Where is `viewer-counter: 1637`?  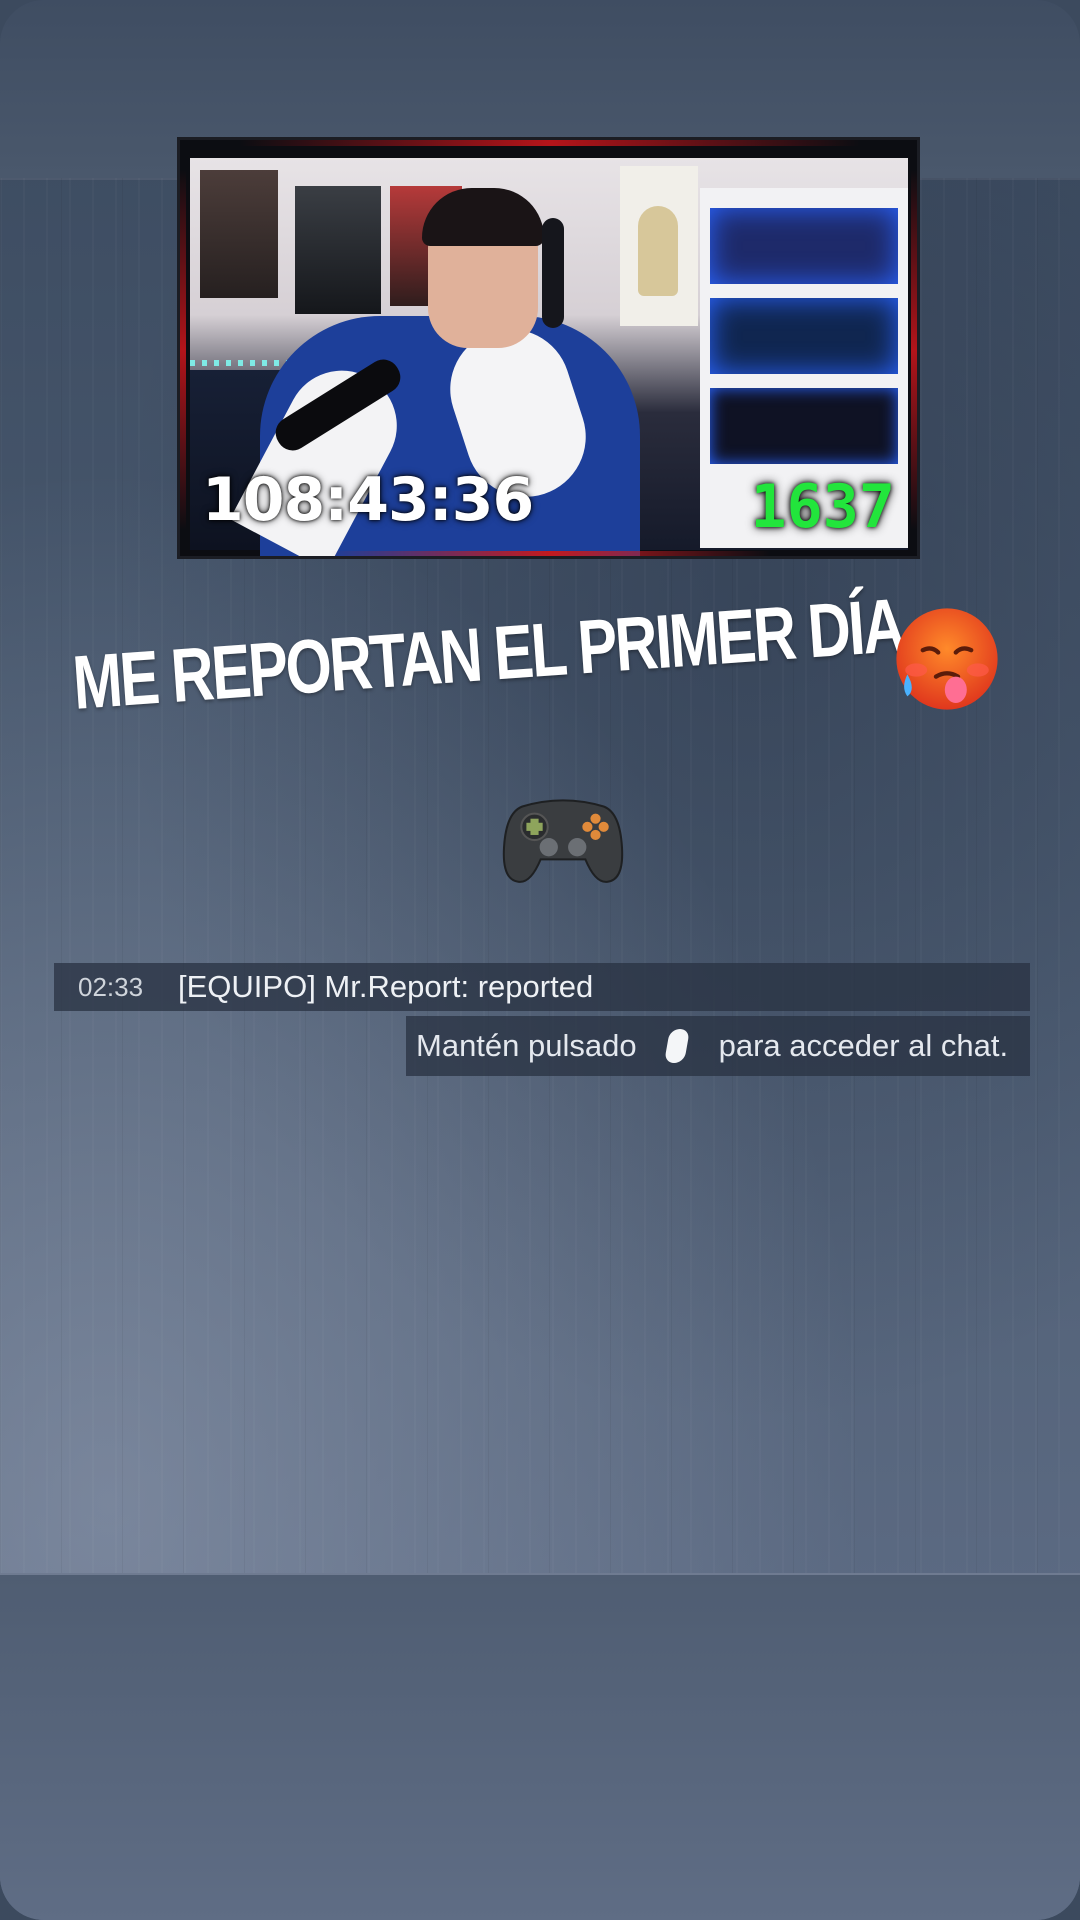
viewer-counter: 1637 is located at coordinates (823, 507).